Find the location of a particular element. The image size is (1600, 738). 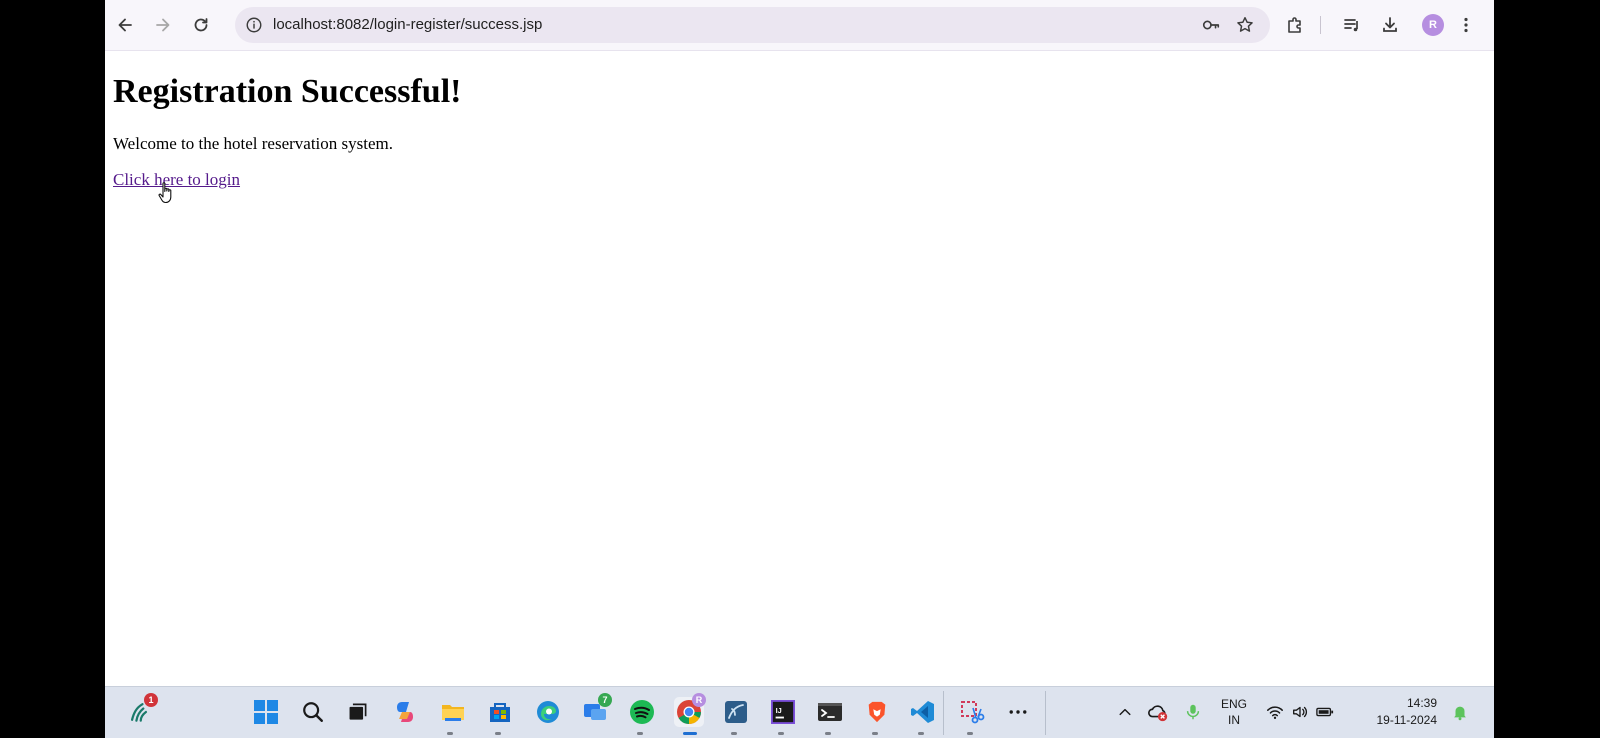

vscode-icon is located at coordinates (922, 712).